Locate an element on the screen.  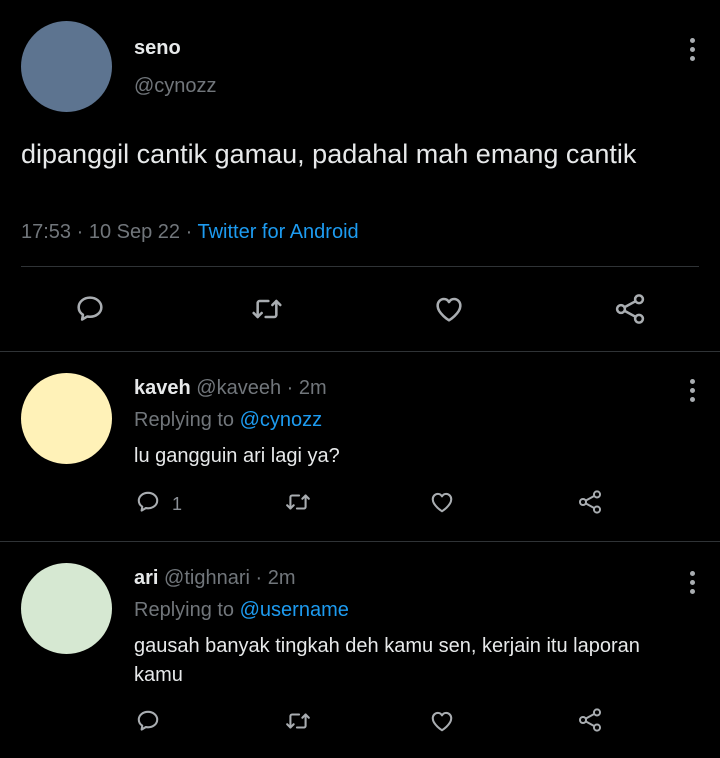
reply-text: lu gangguin ari lagi ya? is located at coordinates (237, 456).